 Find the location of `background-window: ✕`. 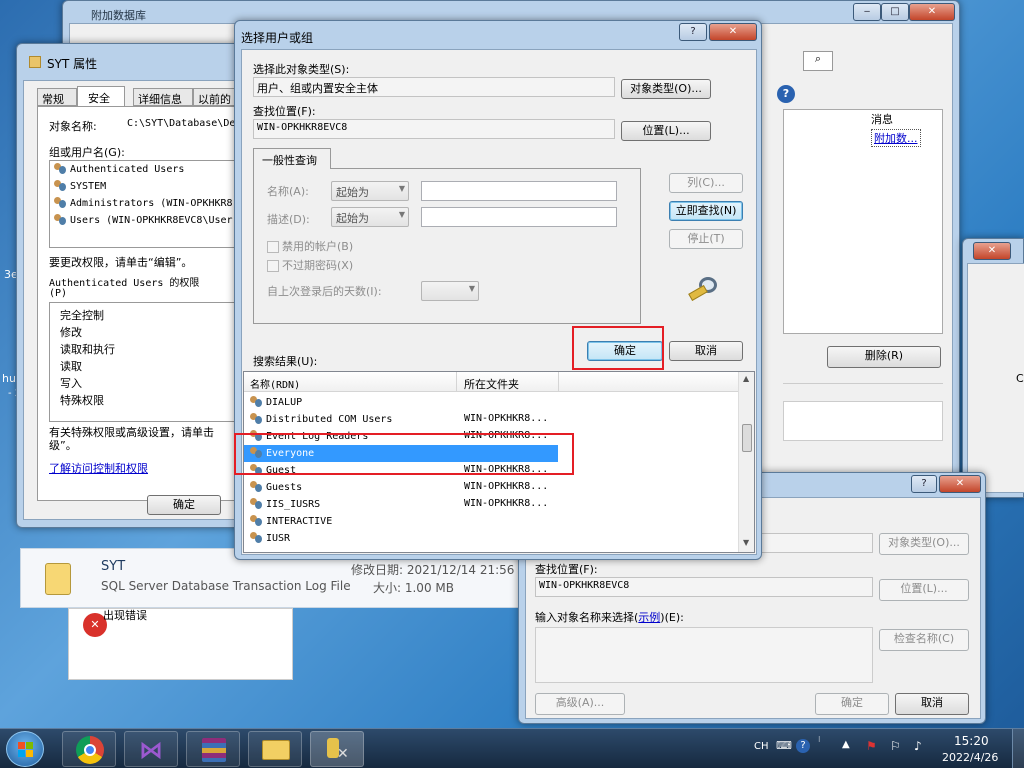

background-window: ✕ is located at coordinates (993, 368).